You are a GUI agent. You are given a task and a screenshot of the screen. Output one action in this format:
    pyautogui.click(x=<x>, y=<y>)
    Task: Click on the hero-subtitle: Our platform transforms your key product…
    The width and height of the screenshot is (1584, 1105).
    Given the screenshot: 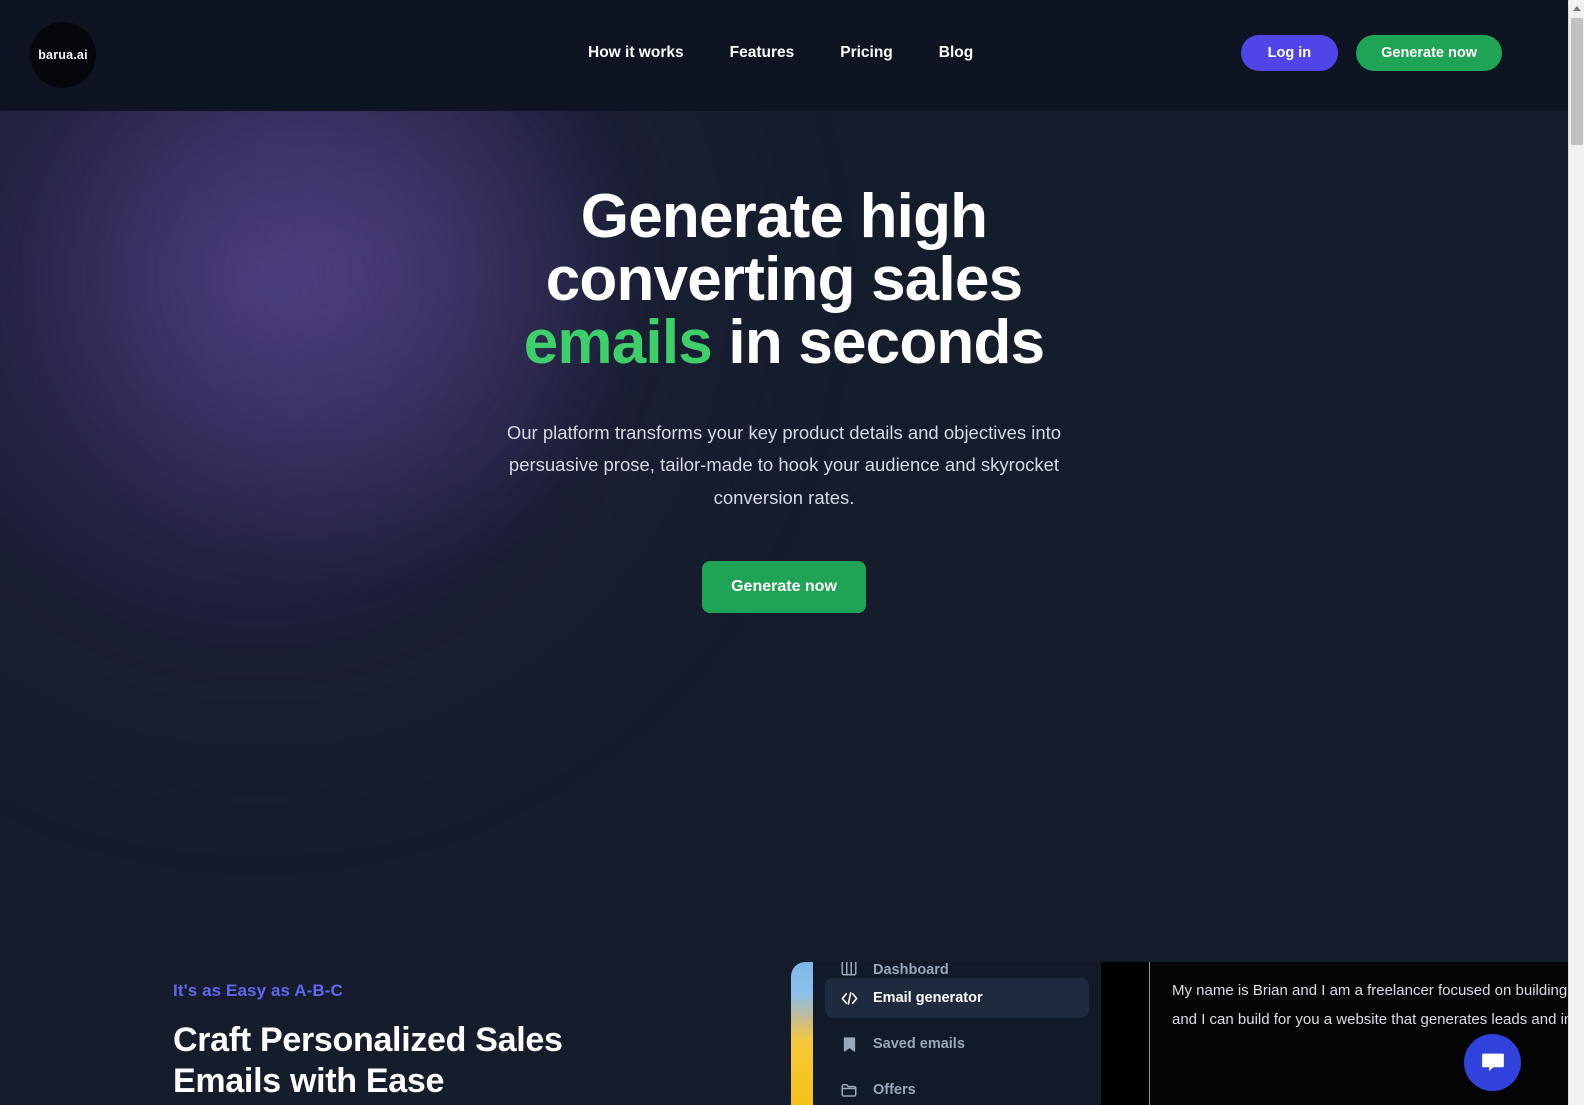 What is the action you would take?
    pyautogui.click(x=784, y=465)
    